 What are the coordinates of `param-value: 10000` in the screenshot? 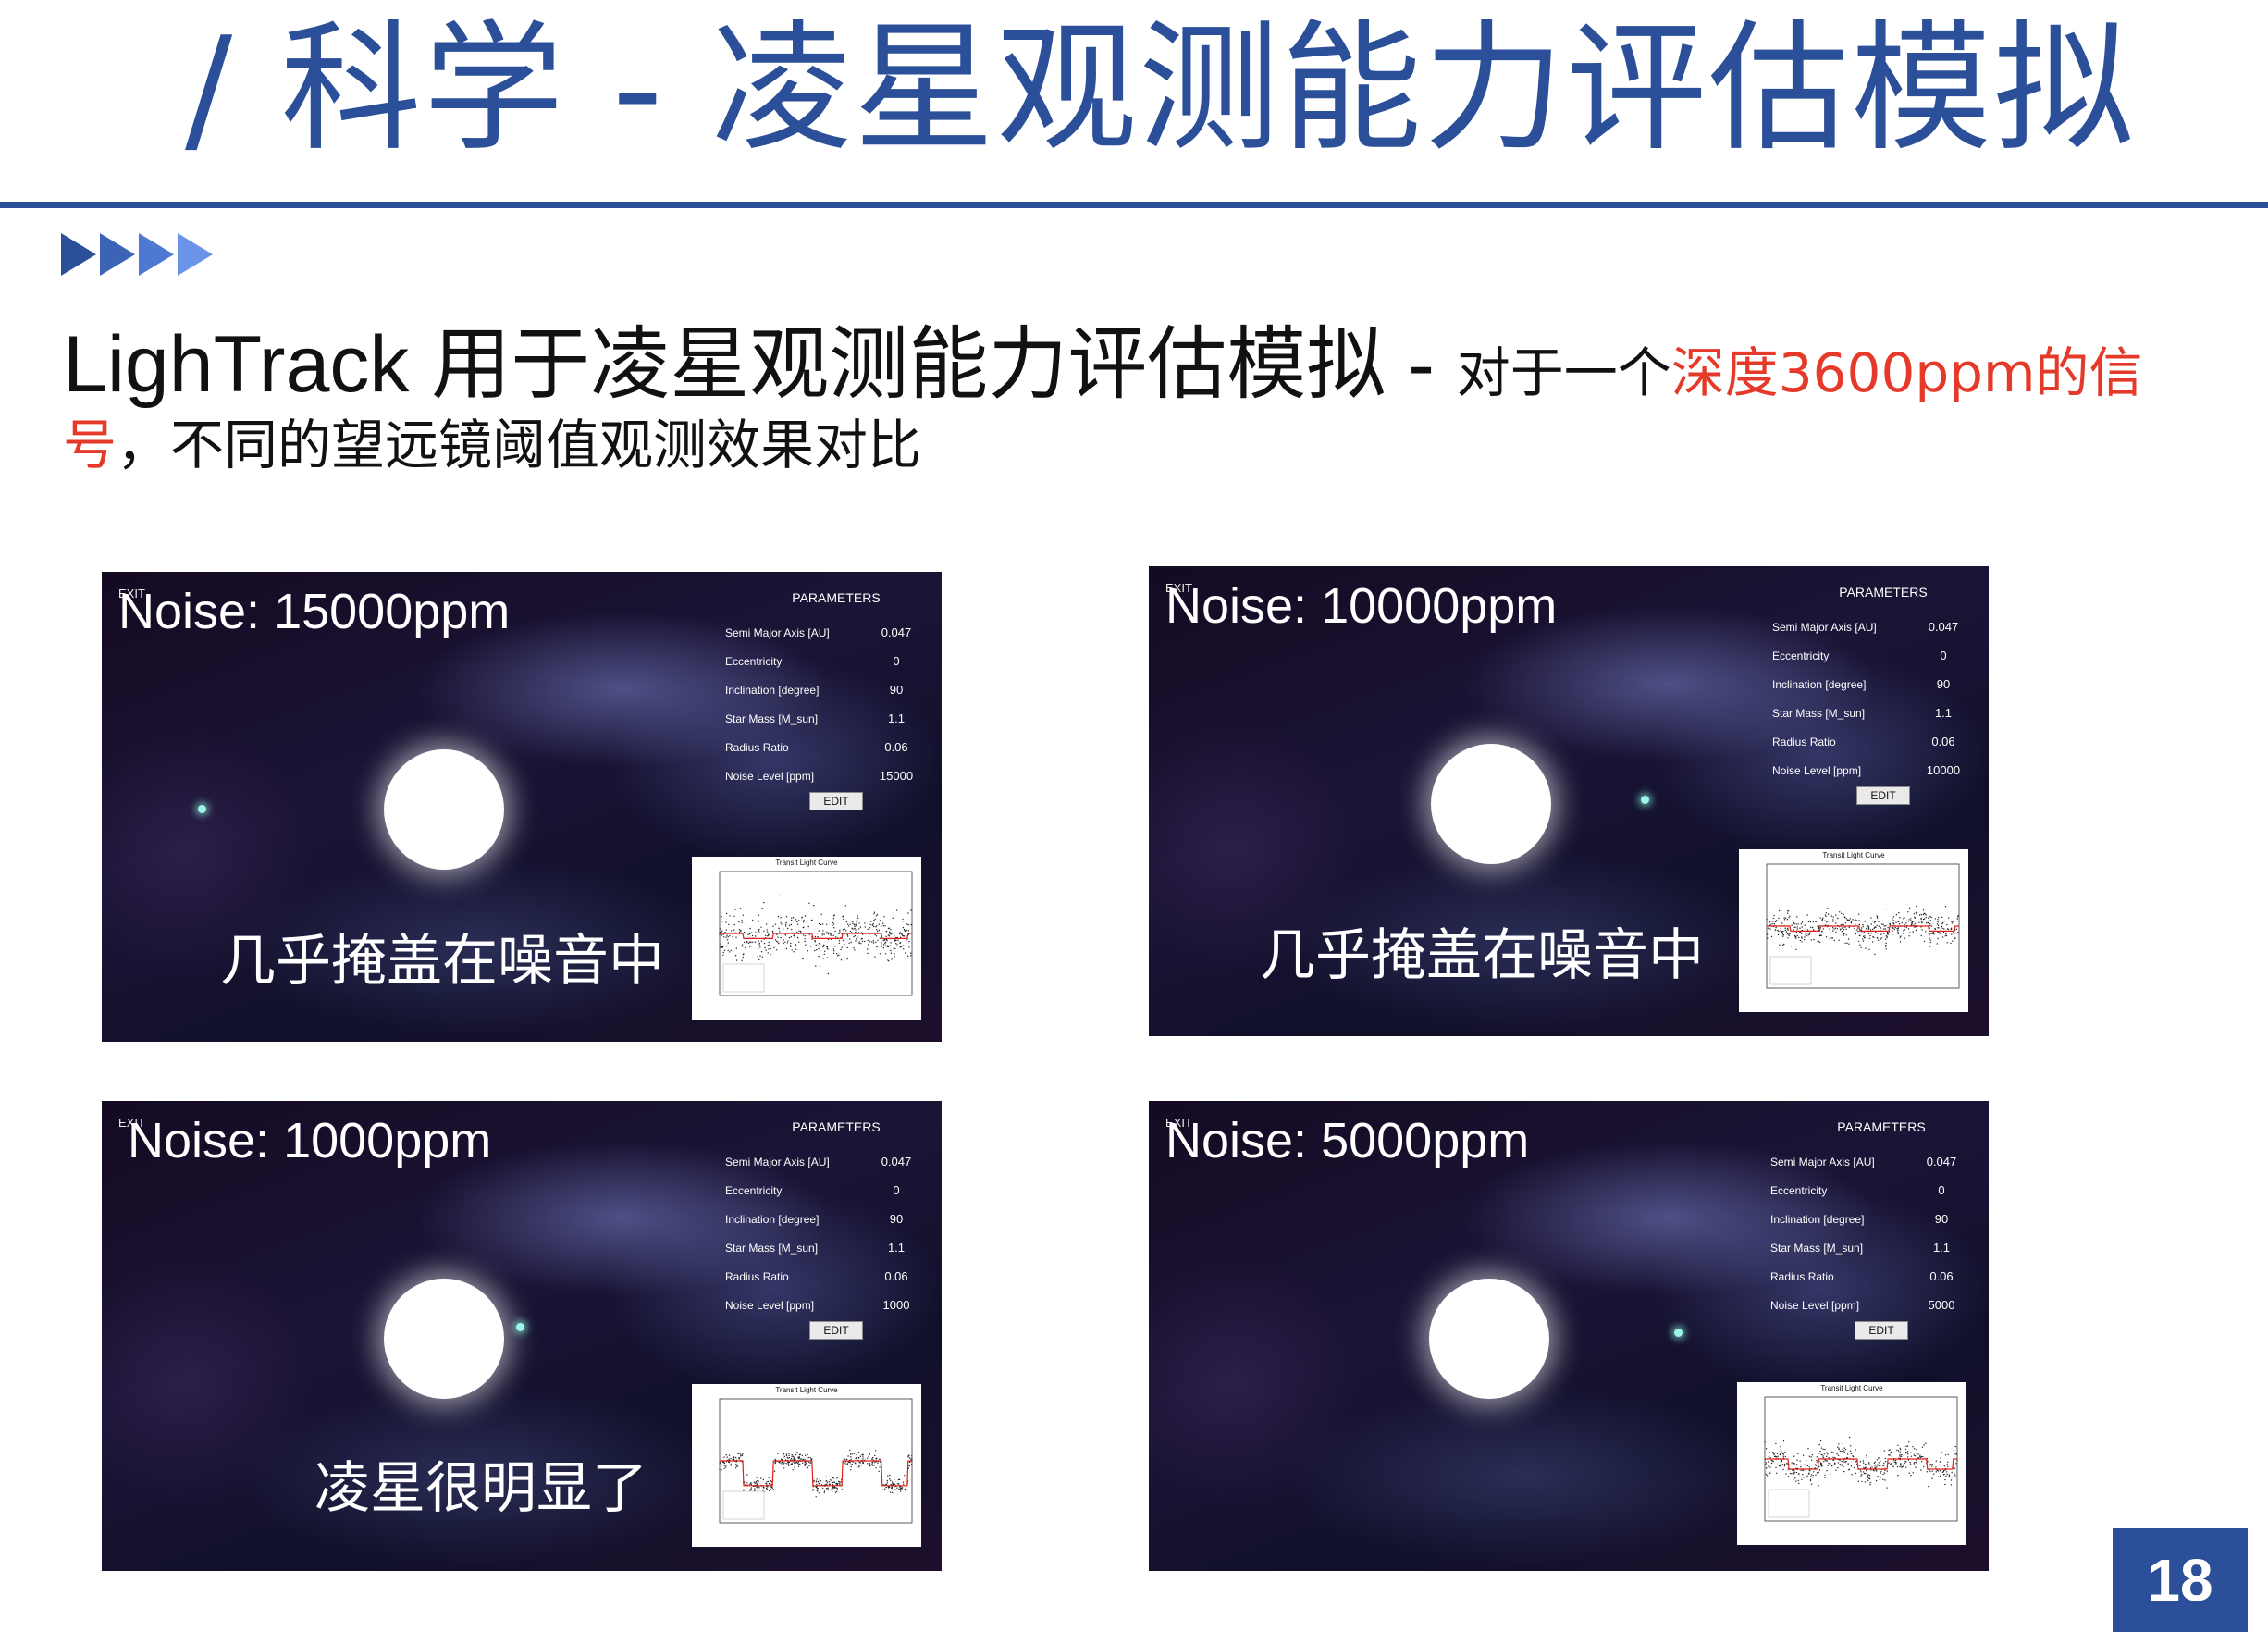 It's located at (1943, 770).